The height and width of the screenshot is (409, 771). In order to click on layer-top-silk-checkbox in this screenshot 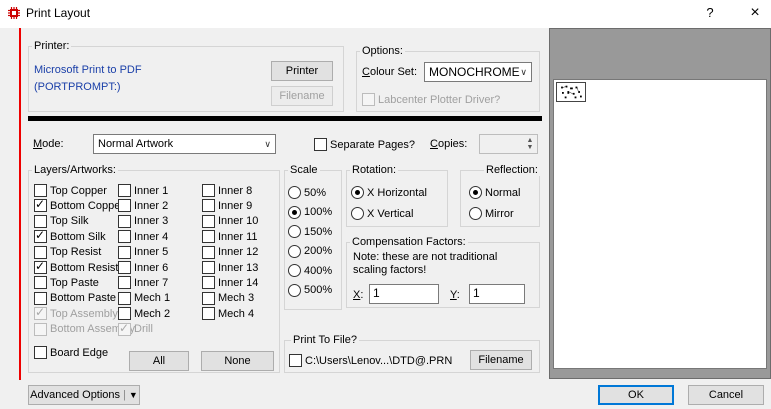, I will do `click(40, 221)`.